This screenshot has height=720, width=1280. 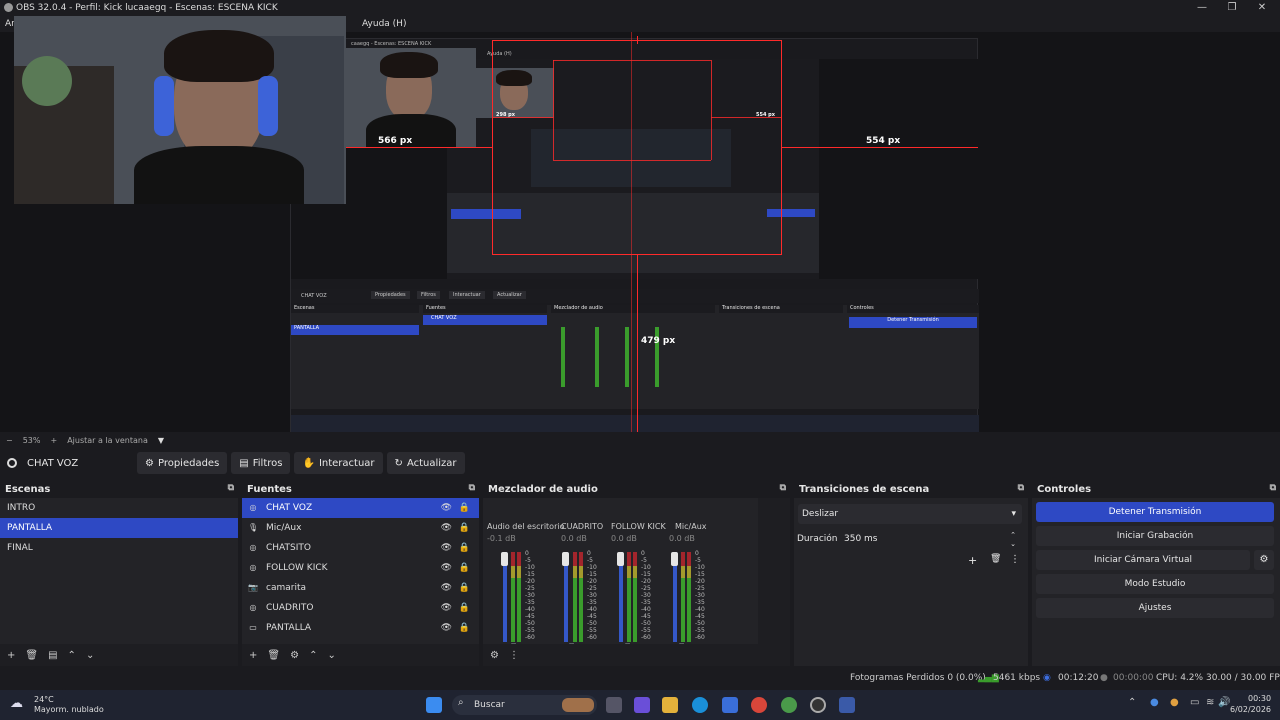 I want to click on task-view-icon, so click(x=614, y=705).